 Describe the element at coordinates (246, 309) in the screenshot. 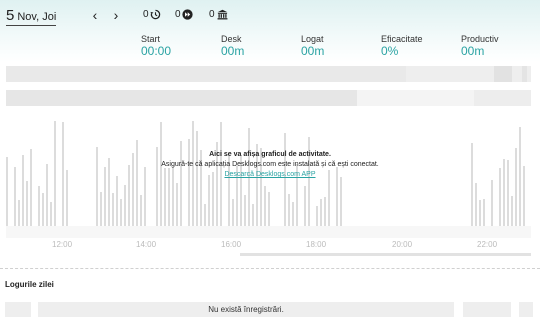

I see `logs-empty-message: Nu există înregistrări.` at that location.